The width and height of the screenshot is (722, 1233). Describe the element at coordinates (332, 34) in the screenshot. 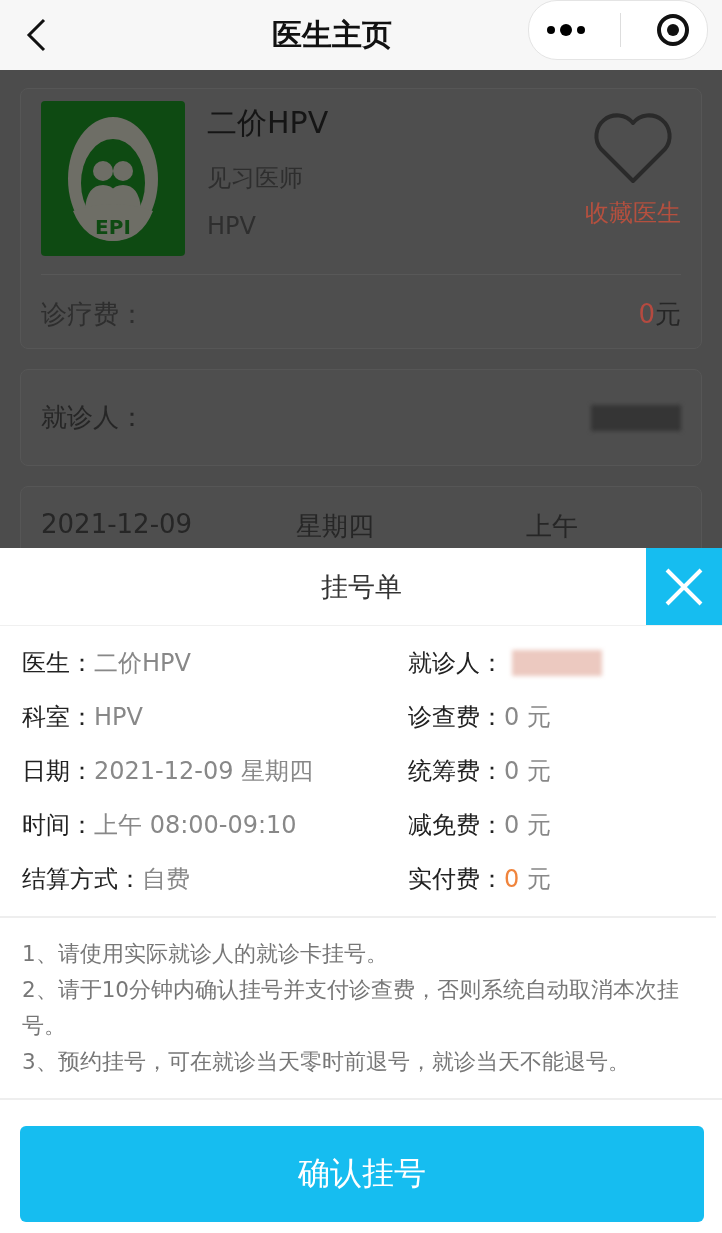

I see `page-title: 医生主页` at that location.